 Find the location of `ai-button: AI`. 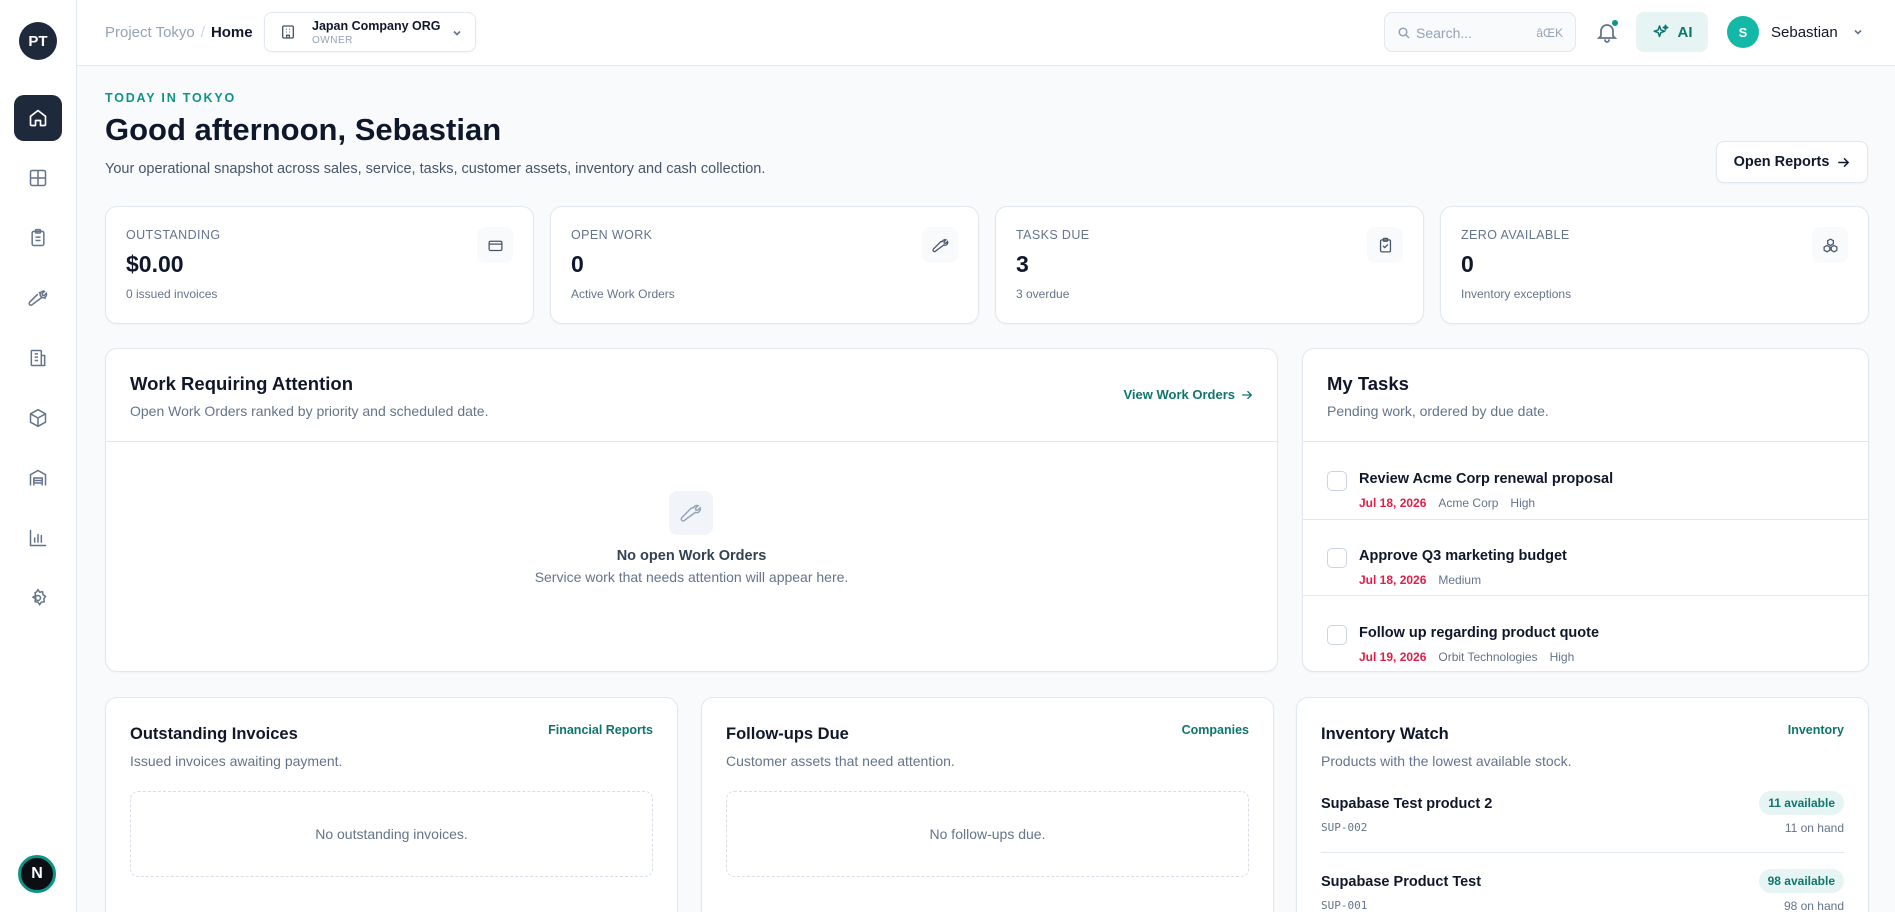

ai-button: AI is located at coordinates (1672, 32).